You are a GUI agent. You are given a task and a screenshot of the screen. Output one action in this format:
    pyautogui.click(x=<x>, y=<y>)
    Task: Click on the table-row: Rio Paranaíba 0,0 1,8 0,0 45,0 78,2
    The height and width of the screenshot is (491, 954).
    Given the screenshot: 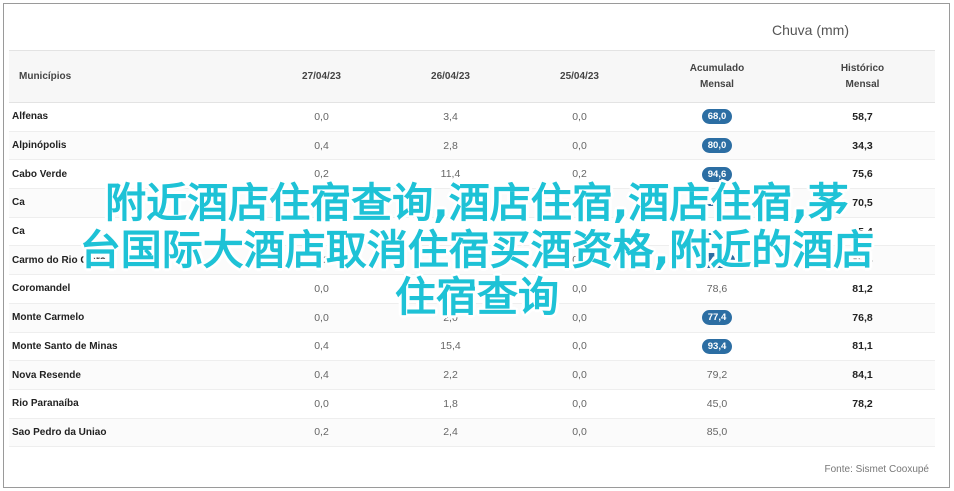 What is the action you would take?
    pyautogui.click(x=472, y=404)
    